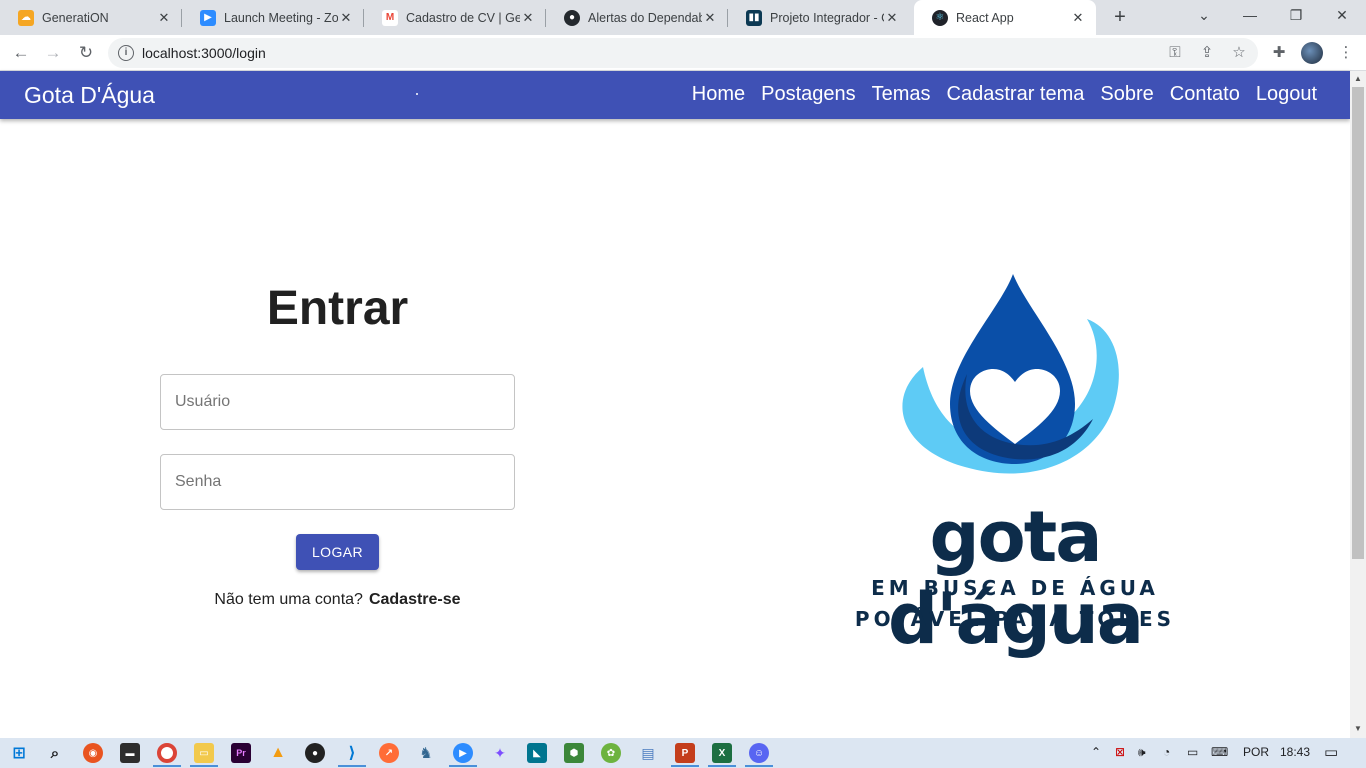 The image size is (1366, 768). I want to click on browser-toolbar: ← → ↻ i localhost:3000/login ⚿ ⇪ ☆ ✚ ⋮, so click(683, 53).